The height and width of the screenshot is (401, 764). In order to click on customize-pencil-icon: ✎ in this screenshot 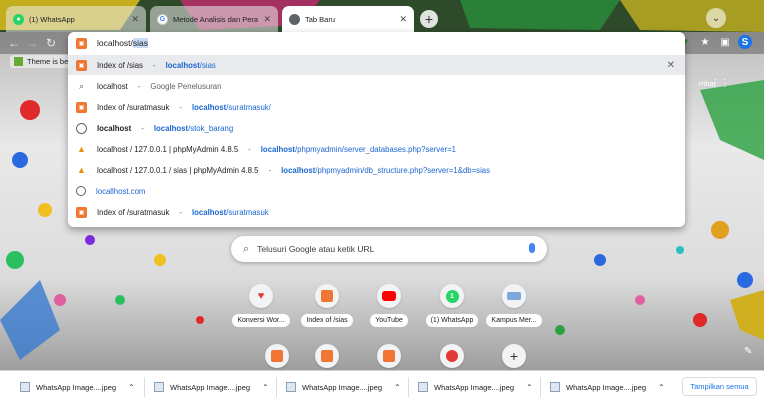, I will do `click(748, 351)`.